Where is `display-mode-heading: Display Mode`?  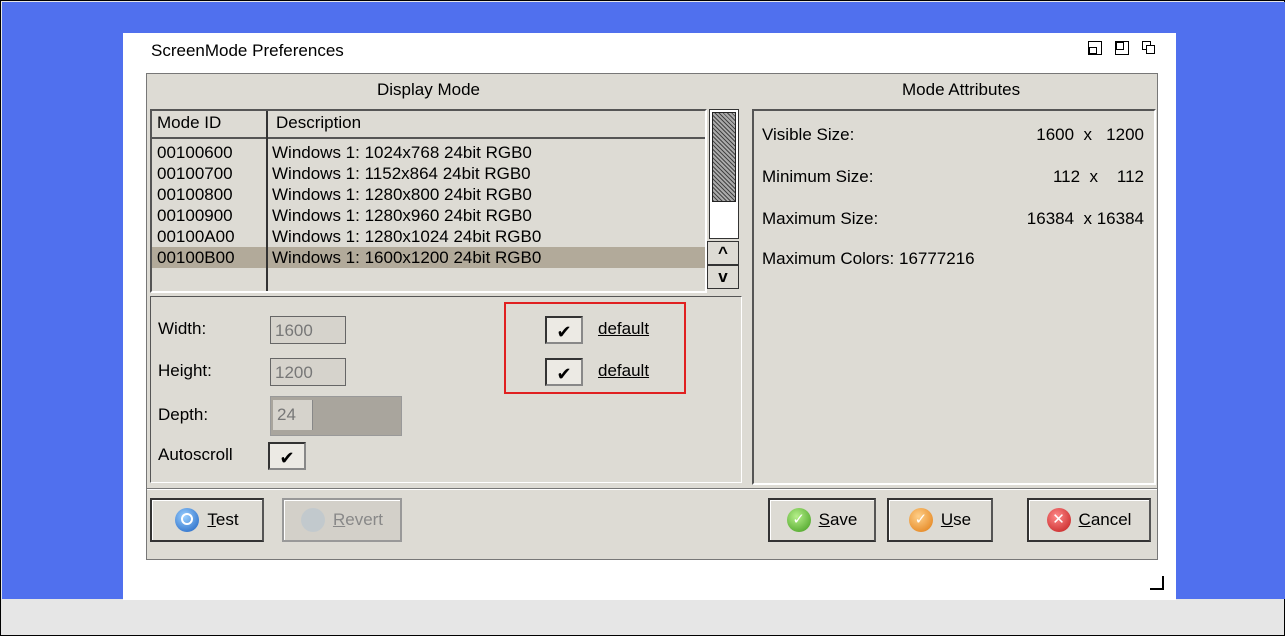 display-mode-heading: Display Mode is located at coordinates (428, 89).